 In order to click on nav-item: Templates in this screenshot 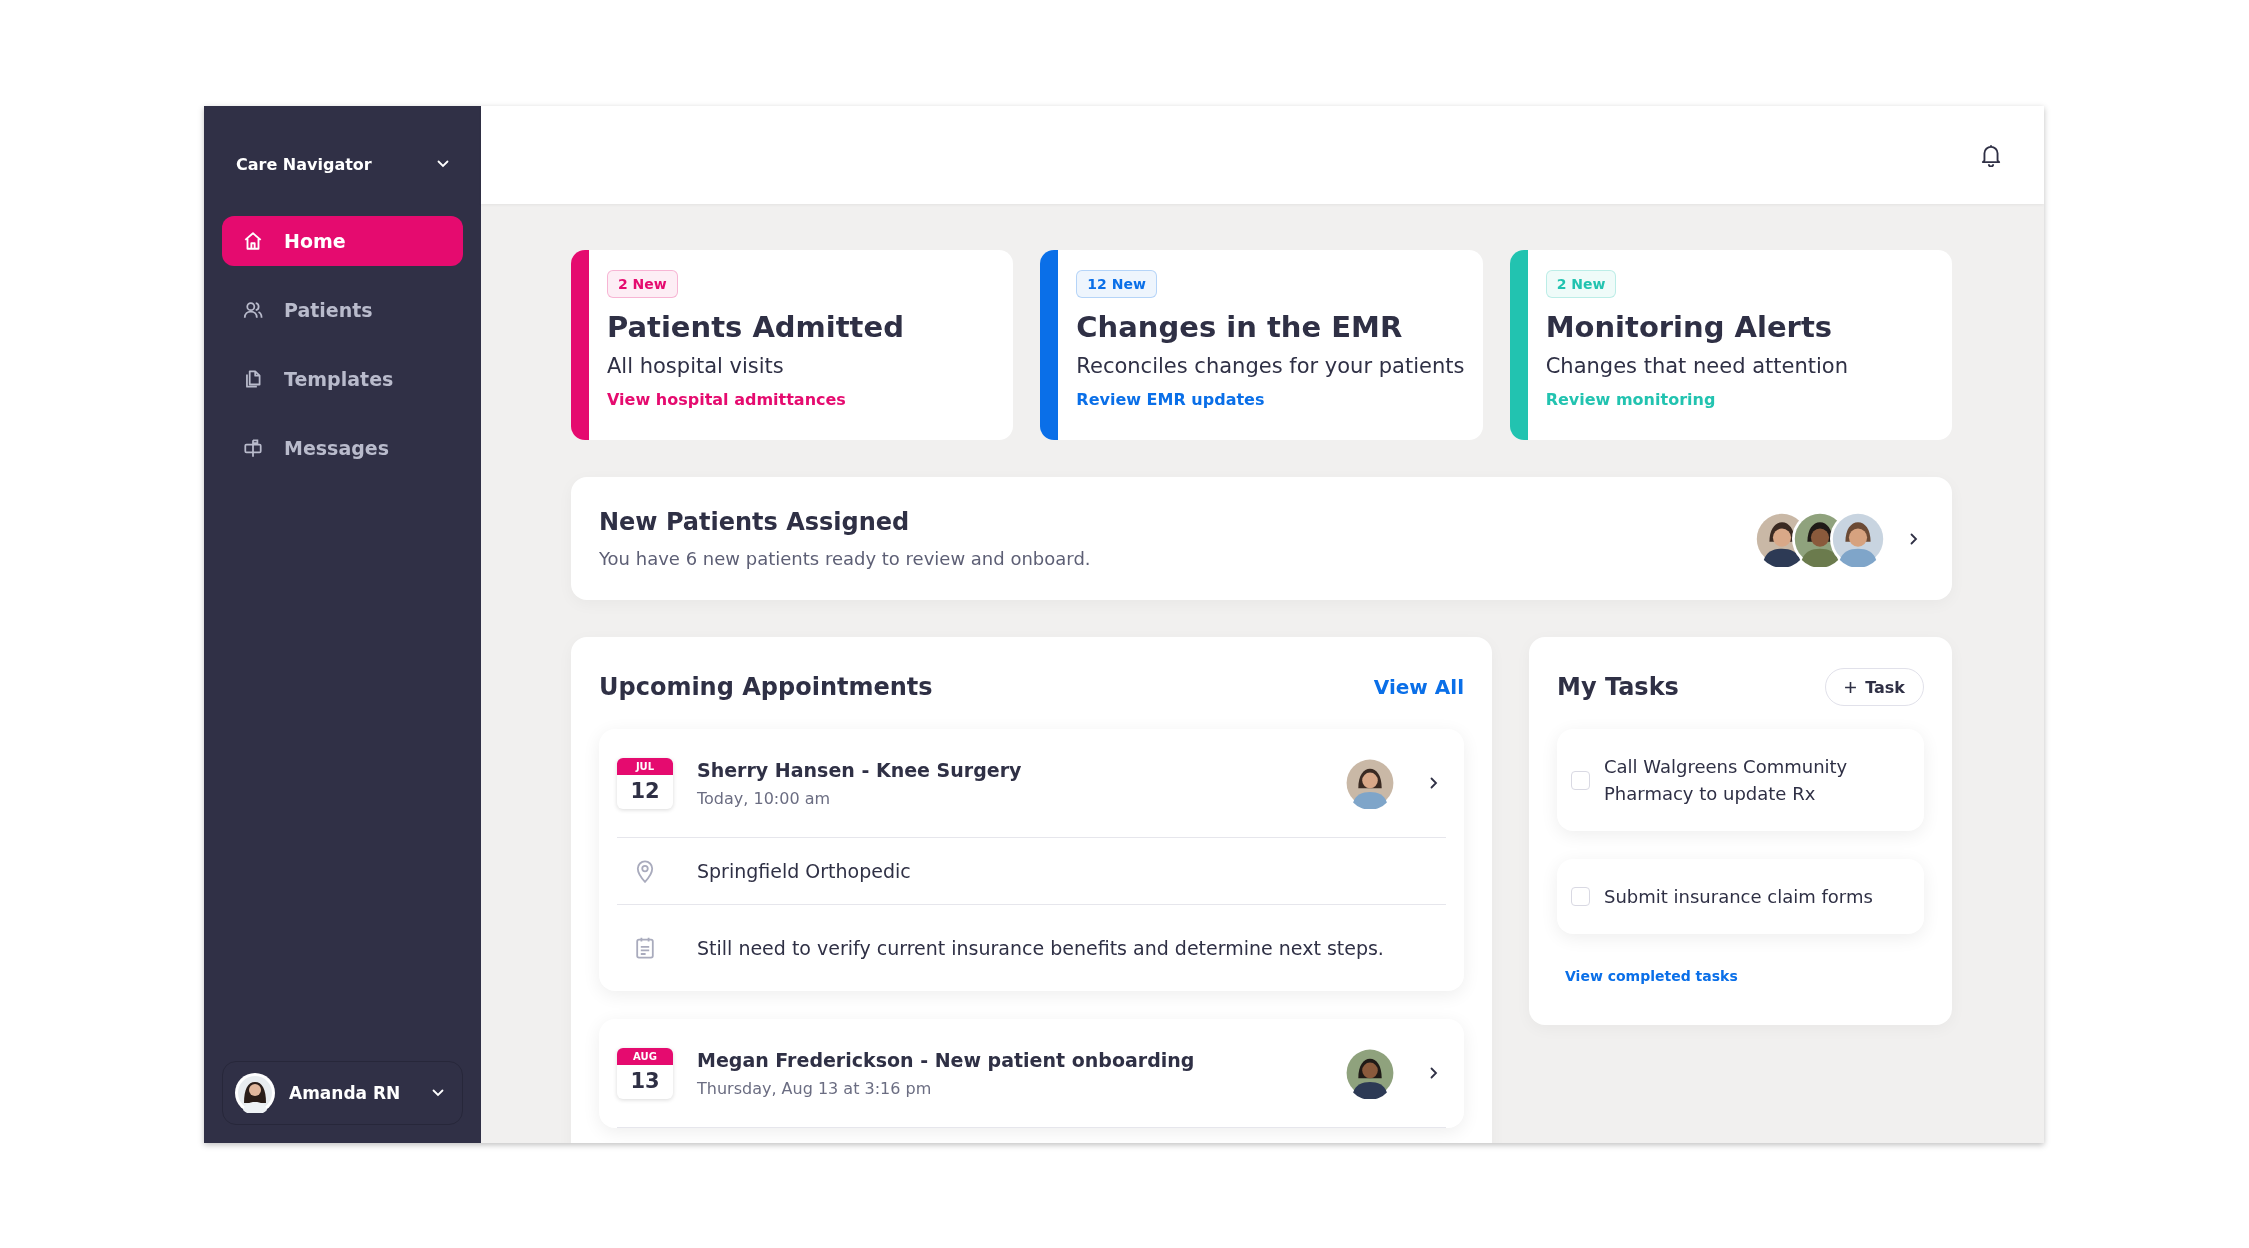, I will do `click(342, 379)`.